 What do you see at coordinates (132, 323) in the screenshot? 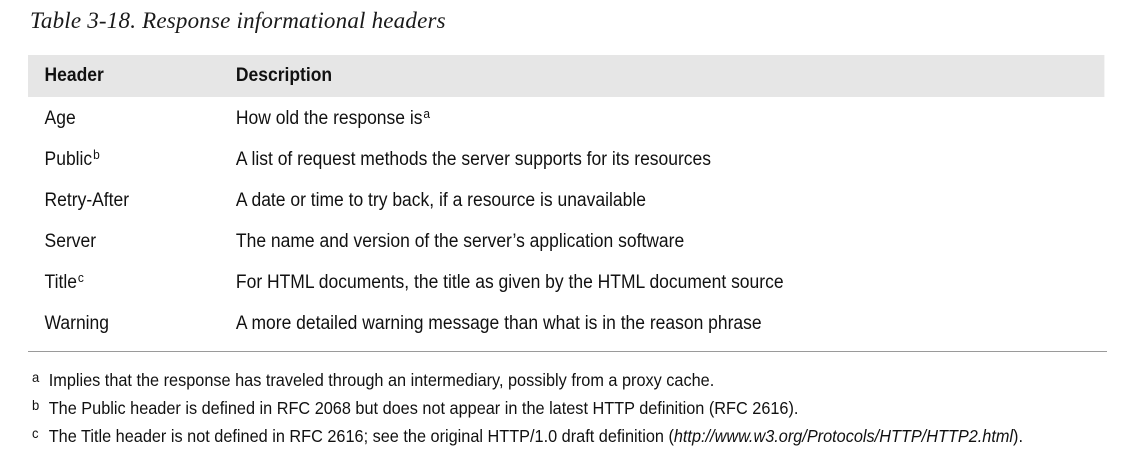
I see `header-name-cell: Warning` at bounding box center [132, 323].